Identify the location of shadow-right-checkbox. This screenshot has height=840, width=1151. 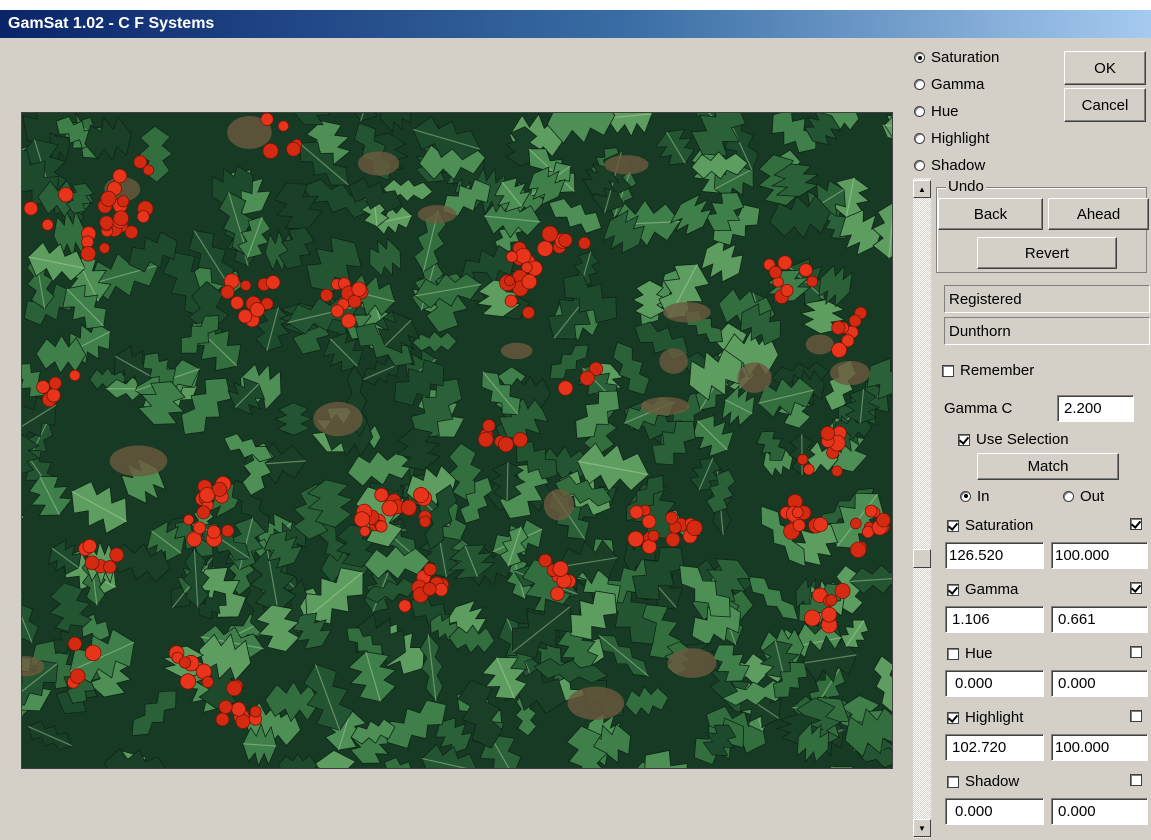
(1136, 780).